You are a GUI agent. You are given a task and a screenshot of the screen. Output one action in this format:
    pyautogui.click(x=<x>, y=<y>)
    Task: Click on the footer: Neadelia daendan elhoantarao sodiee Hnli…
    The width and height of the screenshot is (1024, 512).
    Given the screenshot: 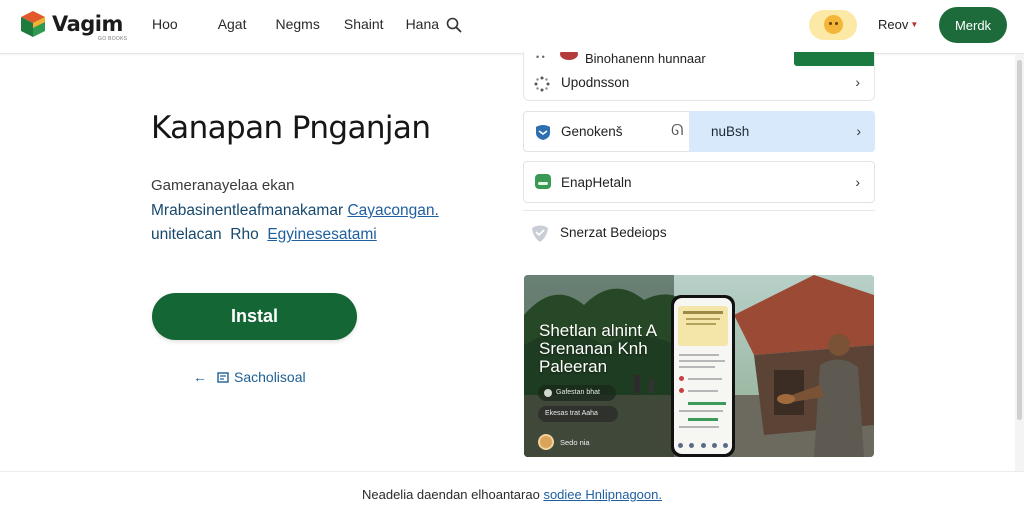 What is the action you would take?
    pyautogui.click(x=512, y=491)
    